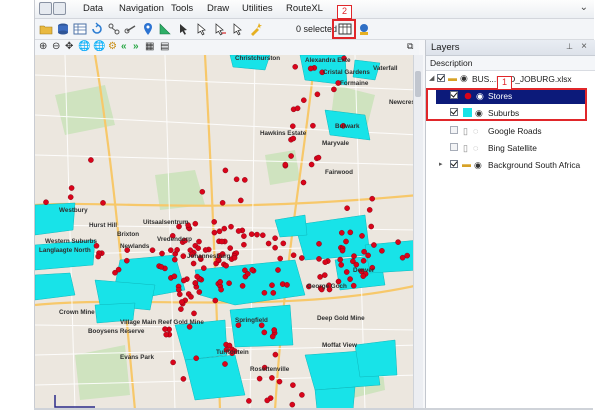  I want to click on layer-row-bing-satellite: ▯ ◌ Bing Satellite, so click(510, 148).